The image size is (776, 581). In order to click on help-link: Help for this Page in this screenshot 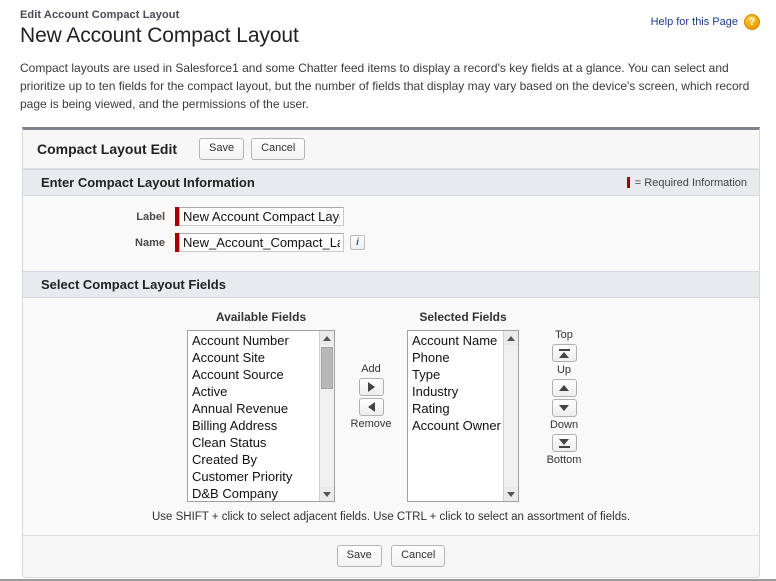, I will do `click(694, 22)`.